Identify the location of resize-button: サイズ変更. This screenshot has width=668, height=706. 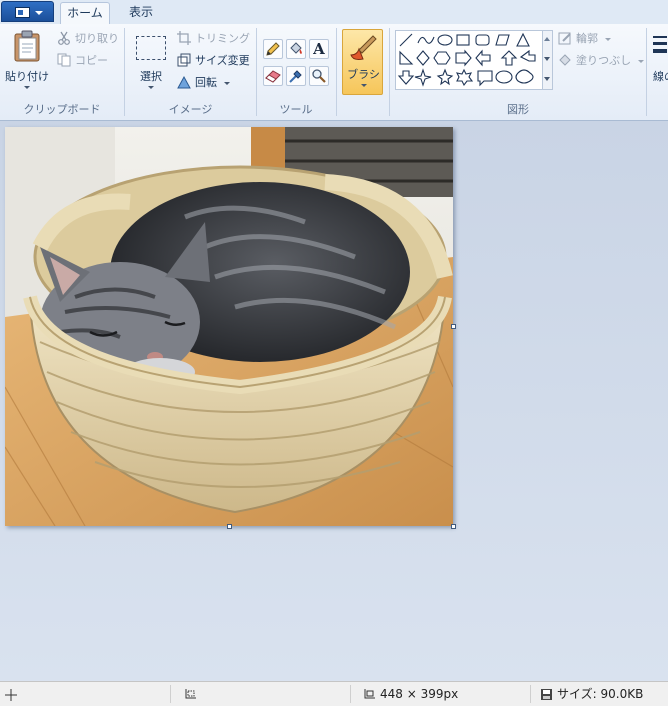
(213, 61).